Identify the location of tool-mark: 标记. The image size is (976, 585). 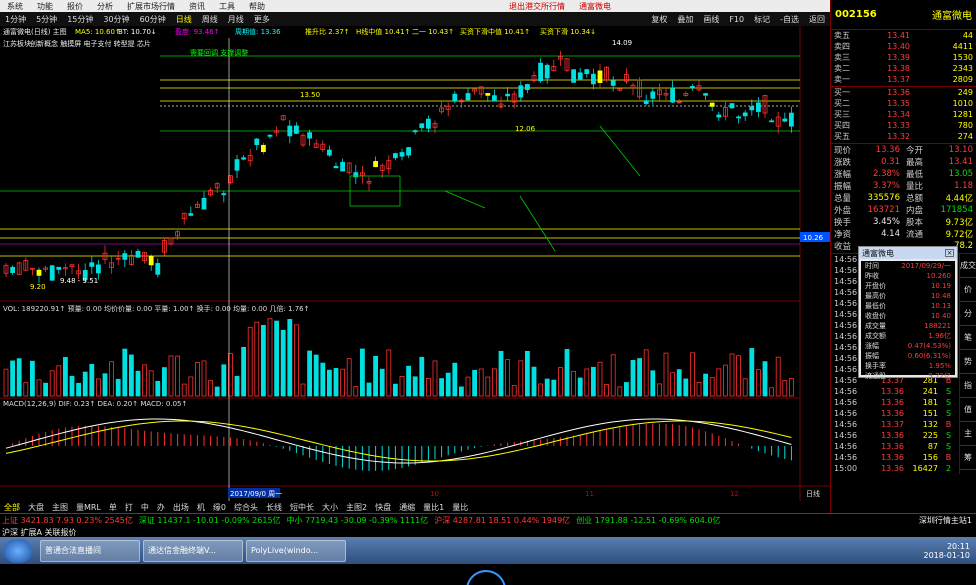
(762, 19).